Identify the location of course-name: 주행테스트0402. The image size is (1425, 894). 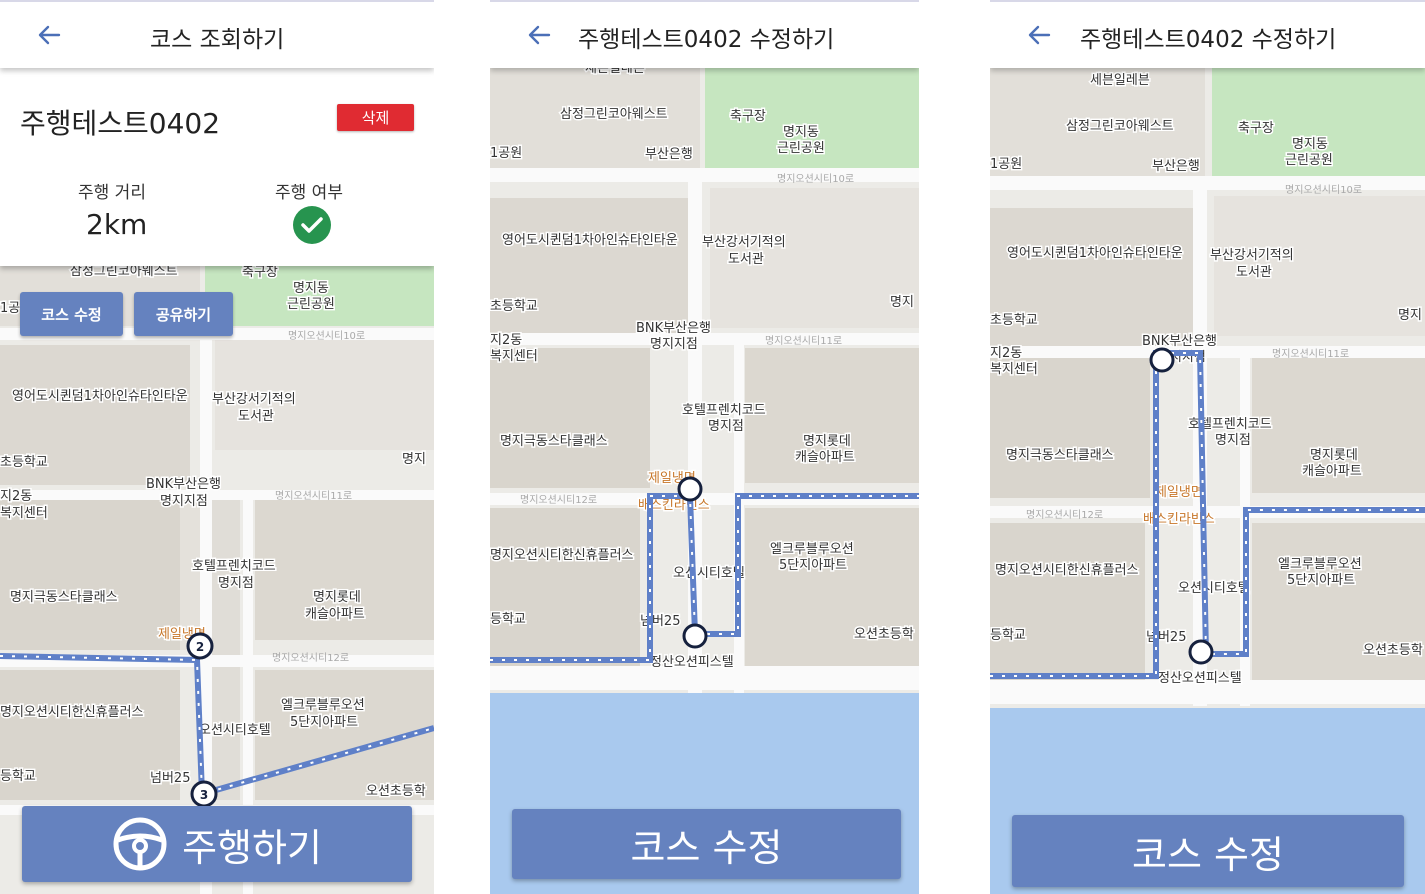
(120, 123).